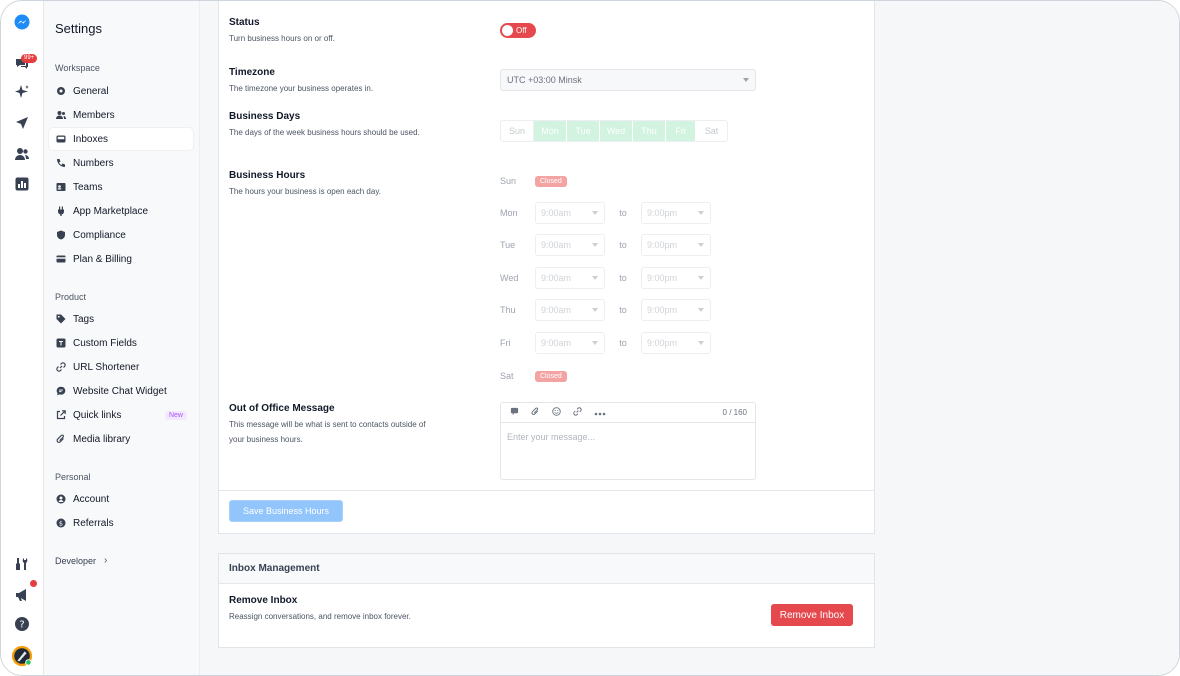 This screenshot has width=1180, height=676. What do you see at coordinates (252, 72) in the screenshot?
I see `timezone-label: Timezone` at bounding box center [252, 72].